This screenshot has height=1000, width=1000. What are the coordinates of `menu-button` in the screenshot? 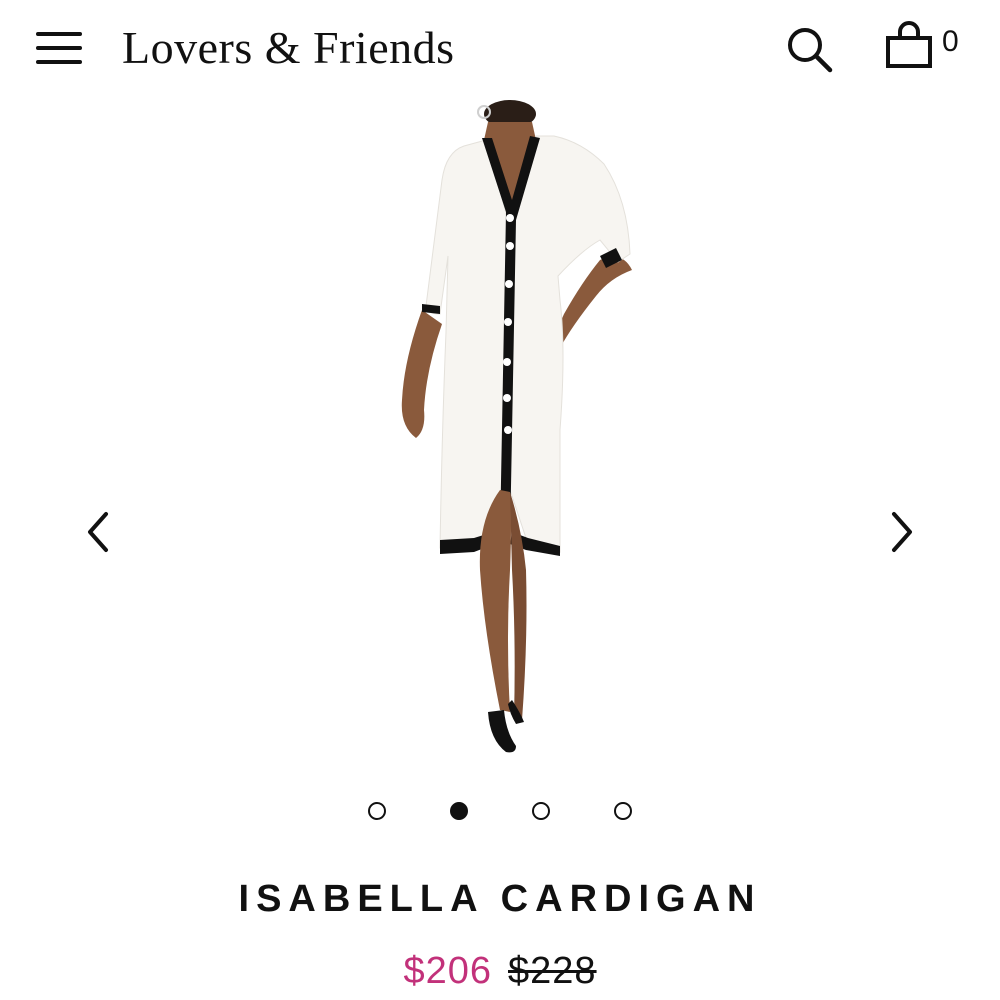 It's located at (60, 48).